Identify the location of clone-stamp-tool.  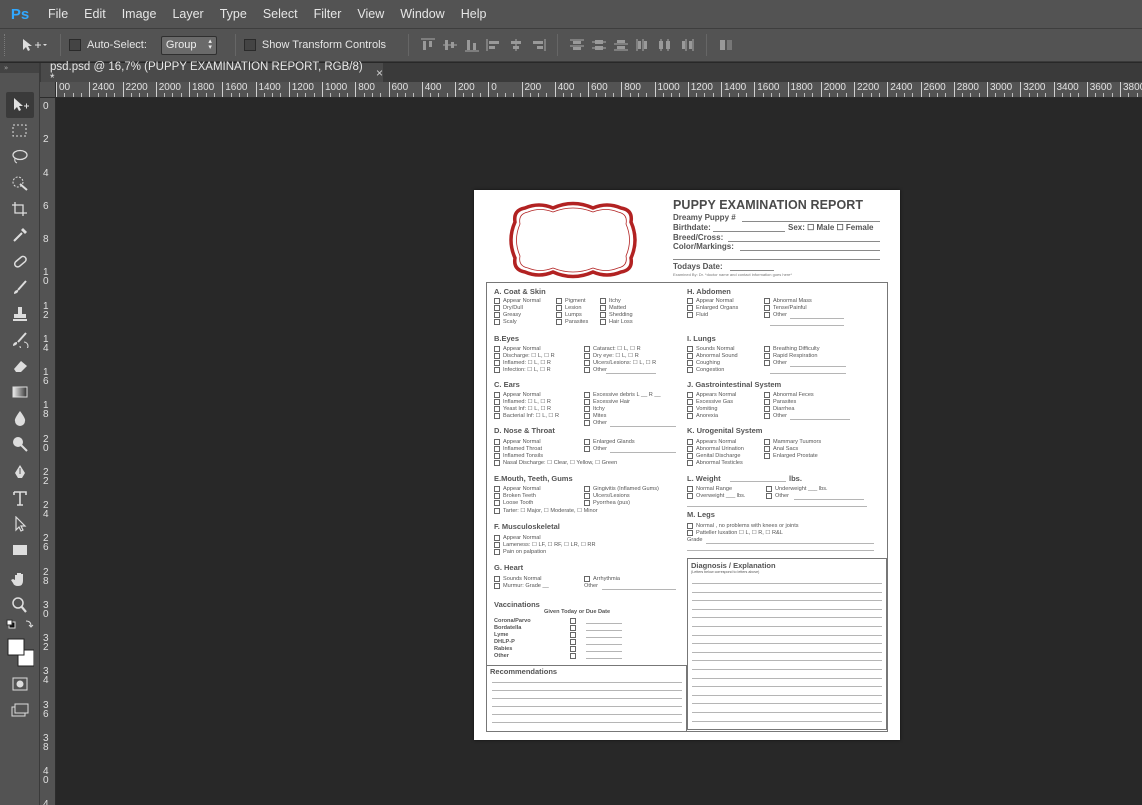
(20, 314).